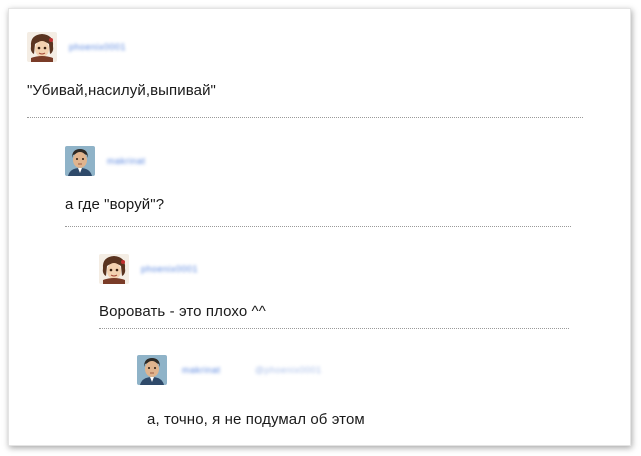  I want to click on comment-header: makrinat, so click(320, 164).